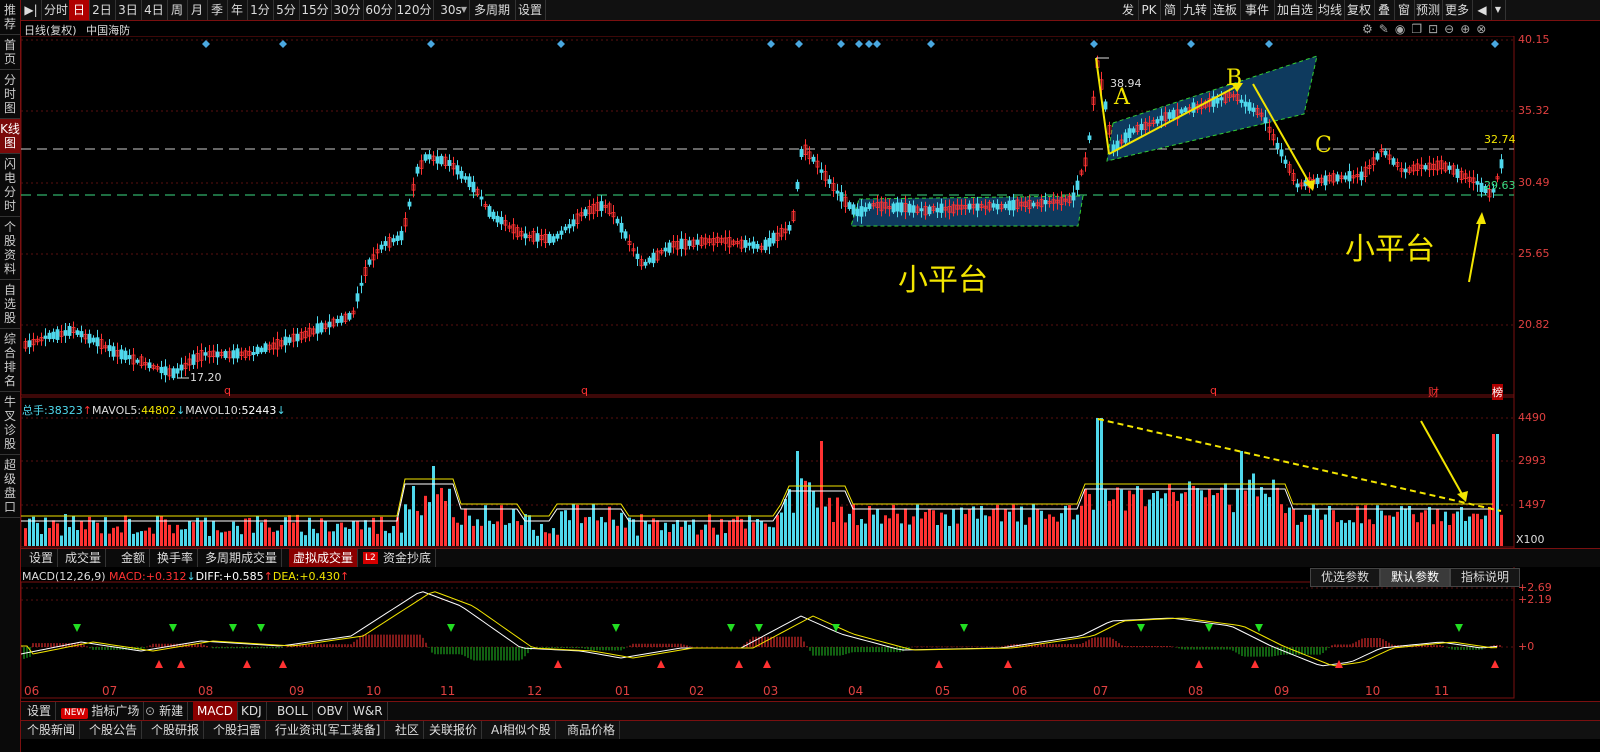  What do you see at coordinates (10, 17) in the screenshot?
I see `sidebar-item-0: 推荐` at bounding box center [10, 17].